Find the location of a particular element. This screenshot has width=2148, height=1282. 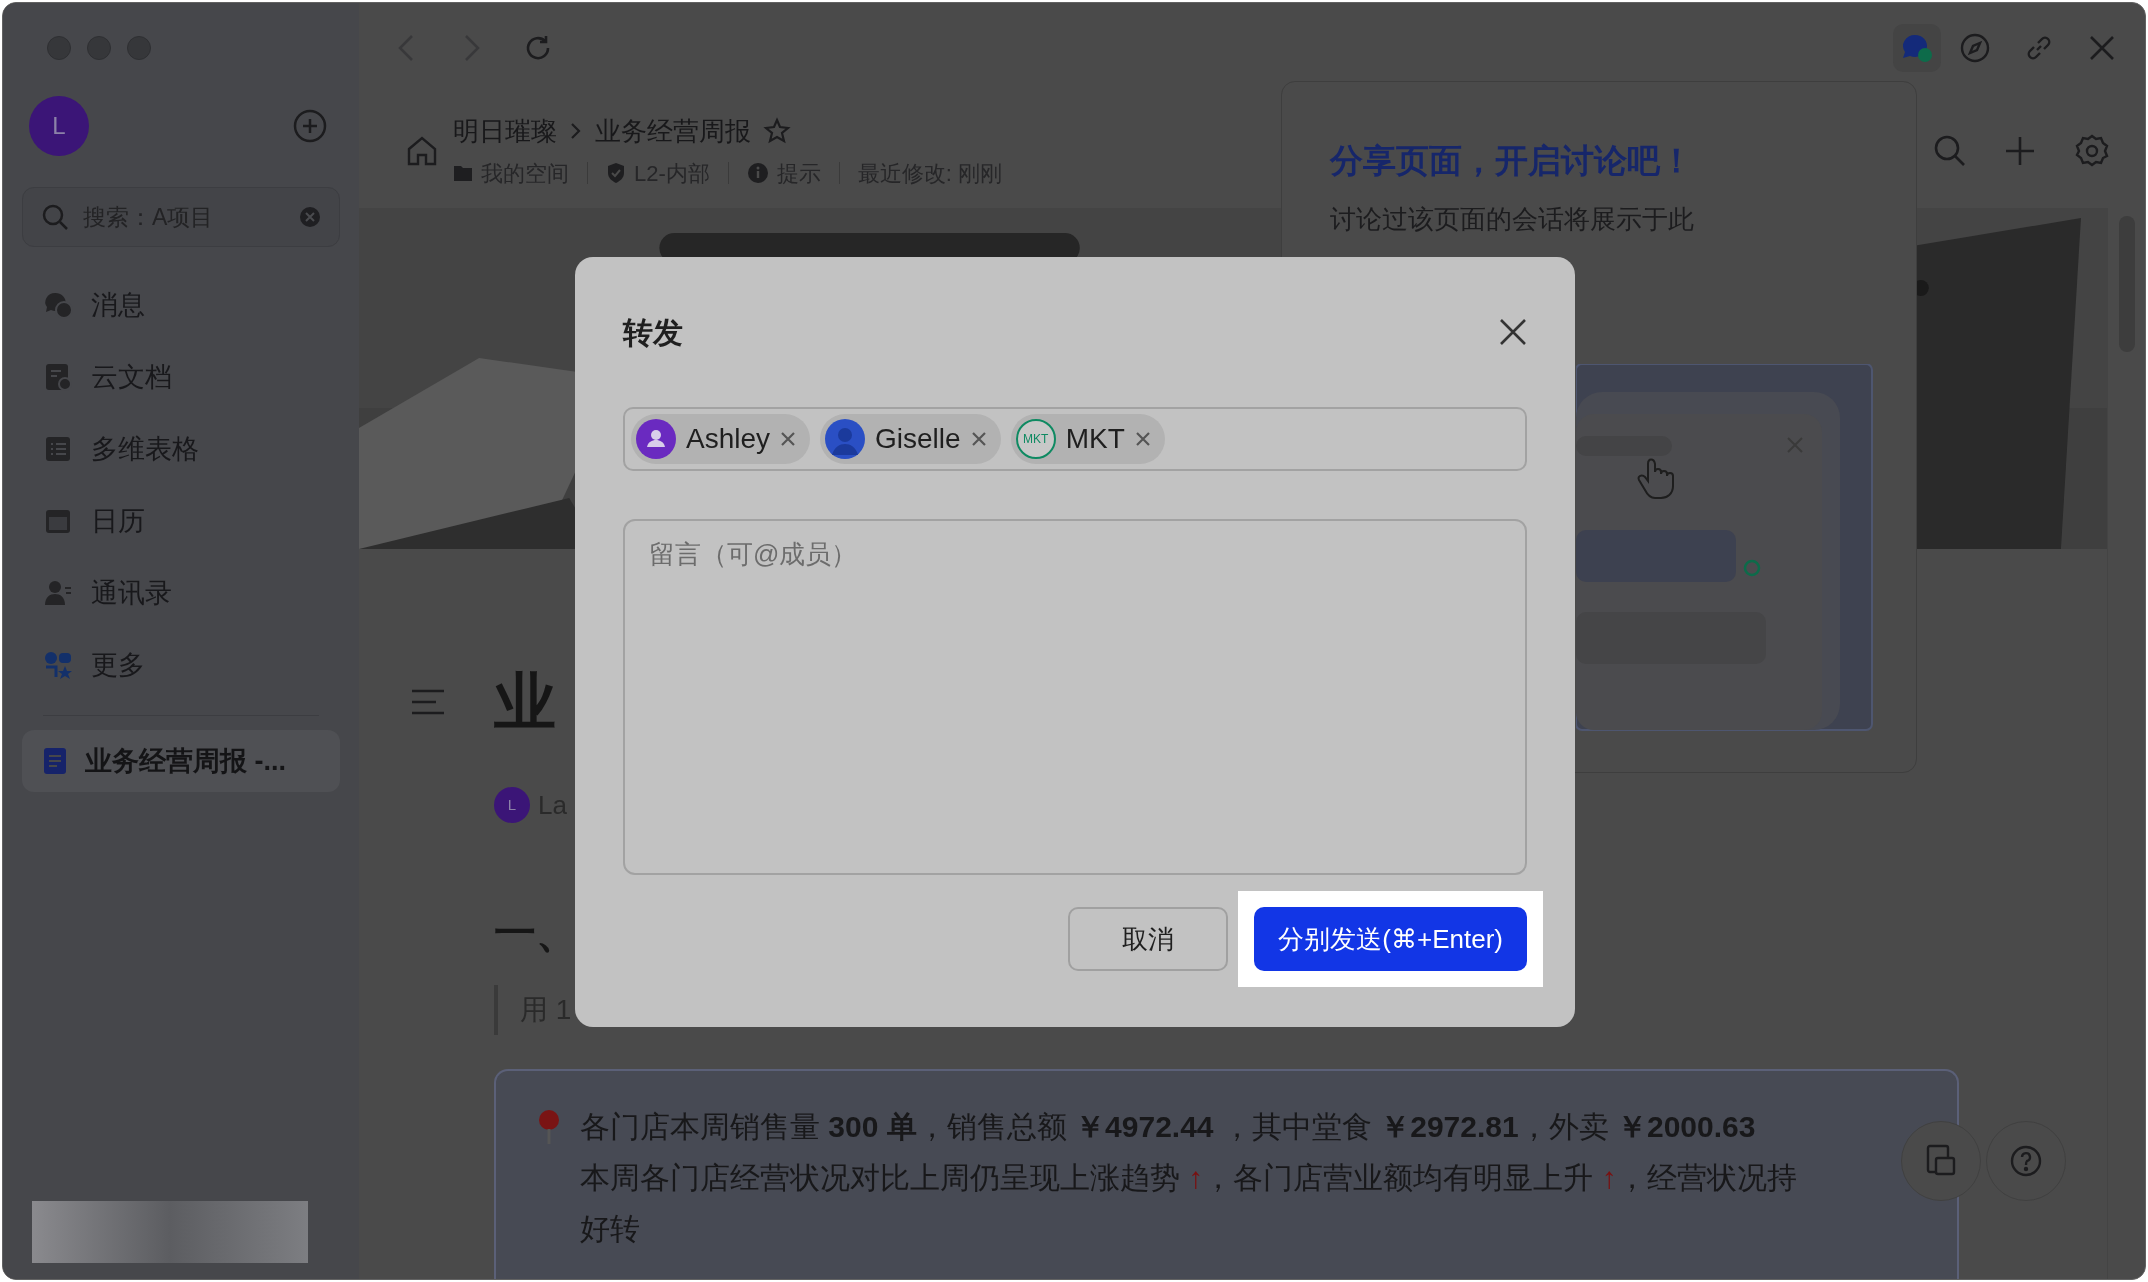

add-icon is located at coordinates (310, 126).